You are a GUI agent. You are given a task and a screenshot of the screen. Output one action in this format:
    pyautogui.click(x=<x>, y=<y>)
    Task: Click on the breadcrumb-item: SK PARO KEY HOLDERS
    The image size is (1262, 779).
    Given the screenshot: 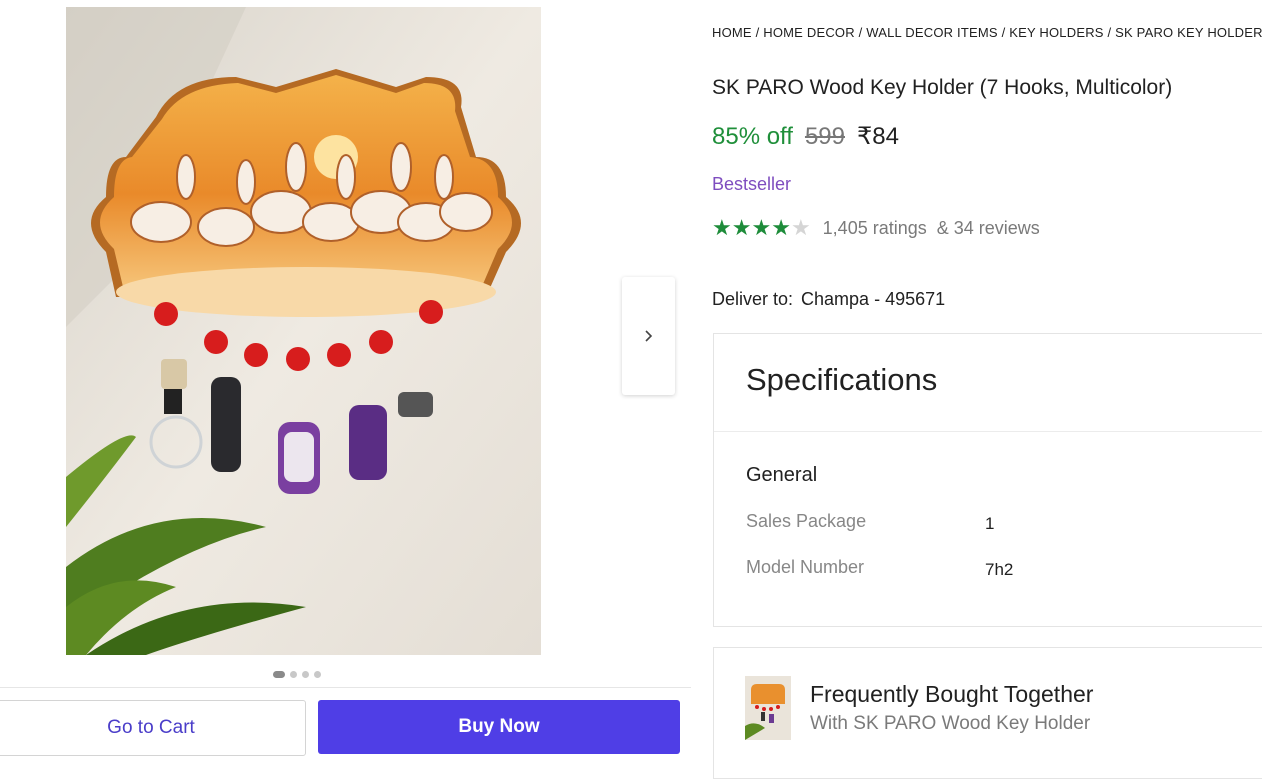 What is the action you would take?
    pyautogui.click(x=1188, y=32)
    